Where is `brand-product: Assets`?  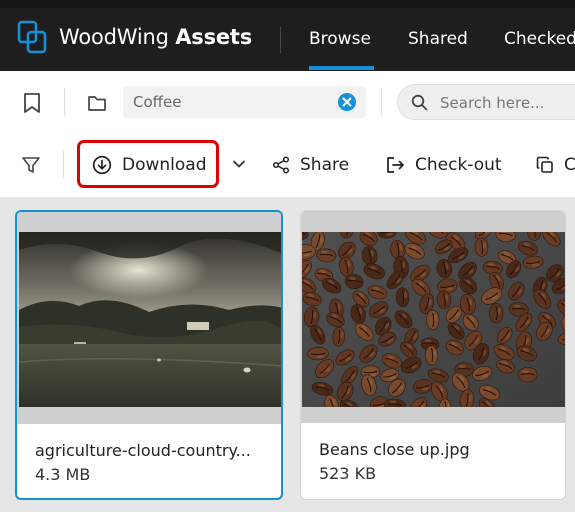 brand-product: Assets is located at coordinates (214, 37).